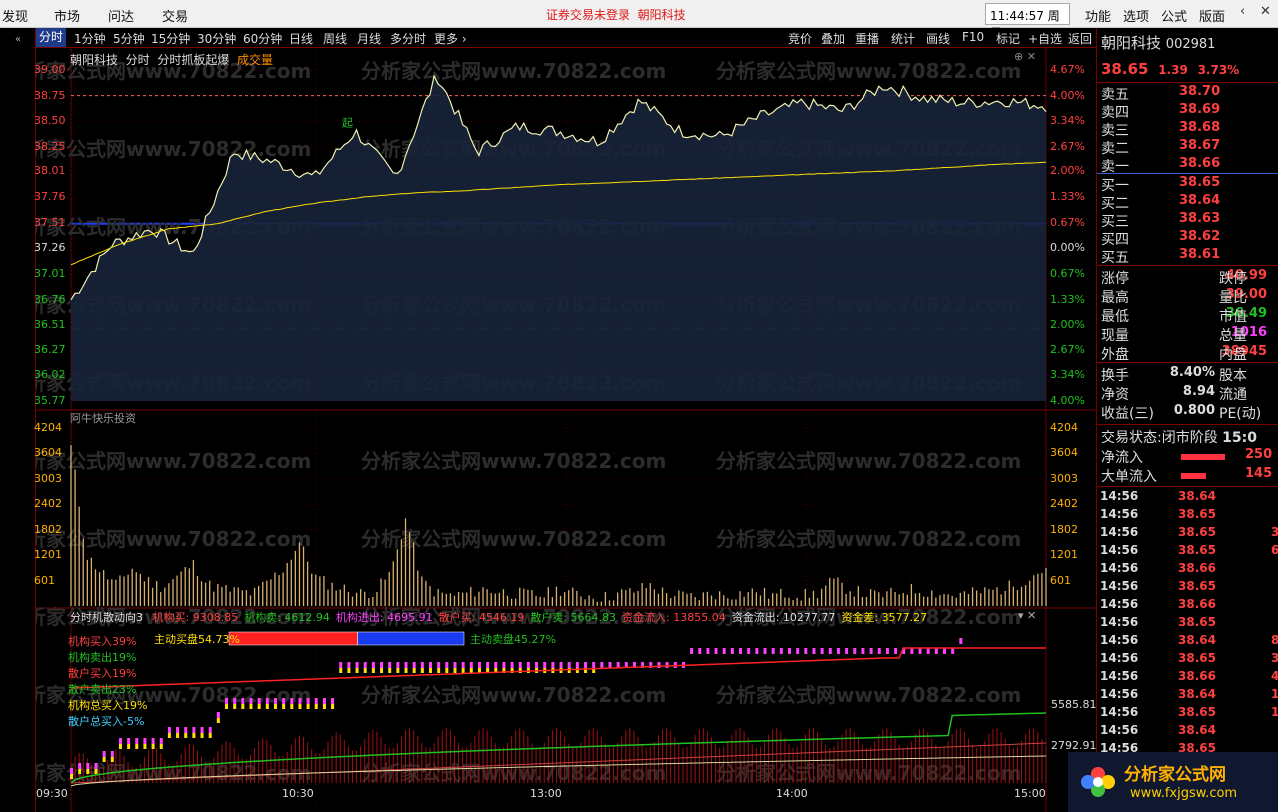  Describe the element at coordinates (90, 38) in the screenshot. I see `tab-1min: 1分钟` at that location.